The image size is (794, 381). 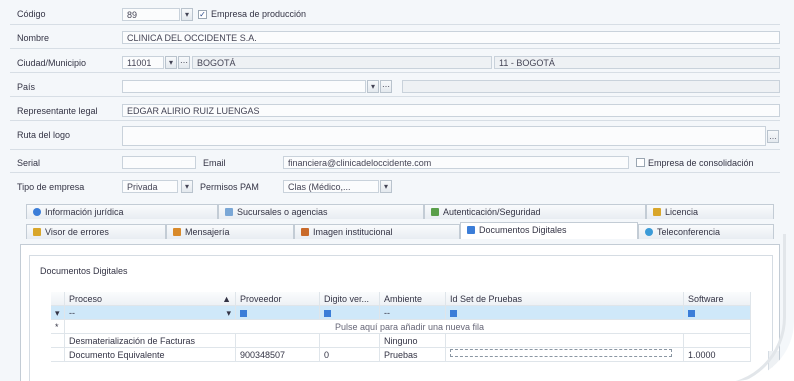 I want to click on filter-software, so click(x=717, y=313).